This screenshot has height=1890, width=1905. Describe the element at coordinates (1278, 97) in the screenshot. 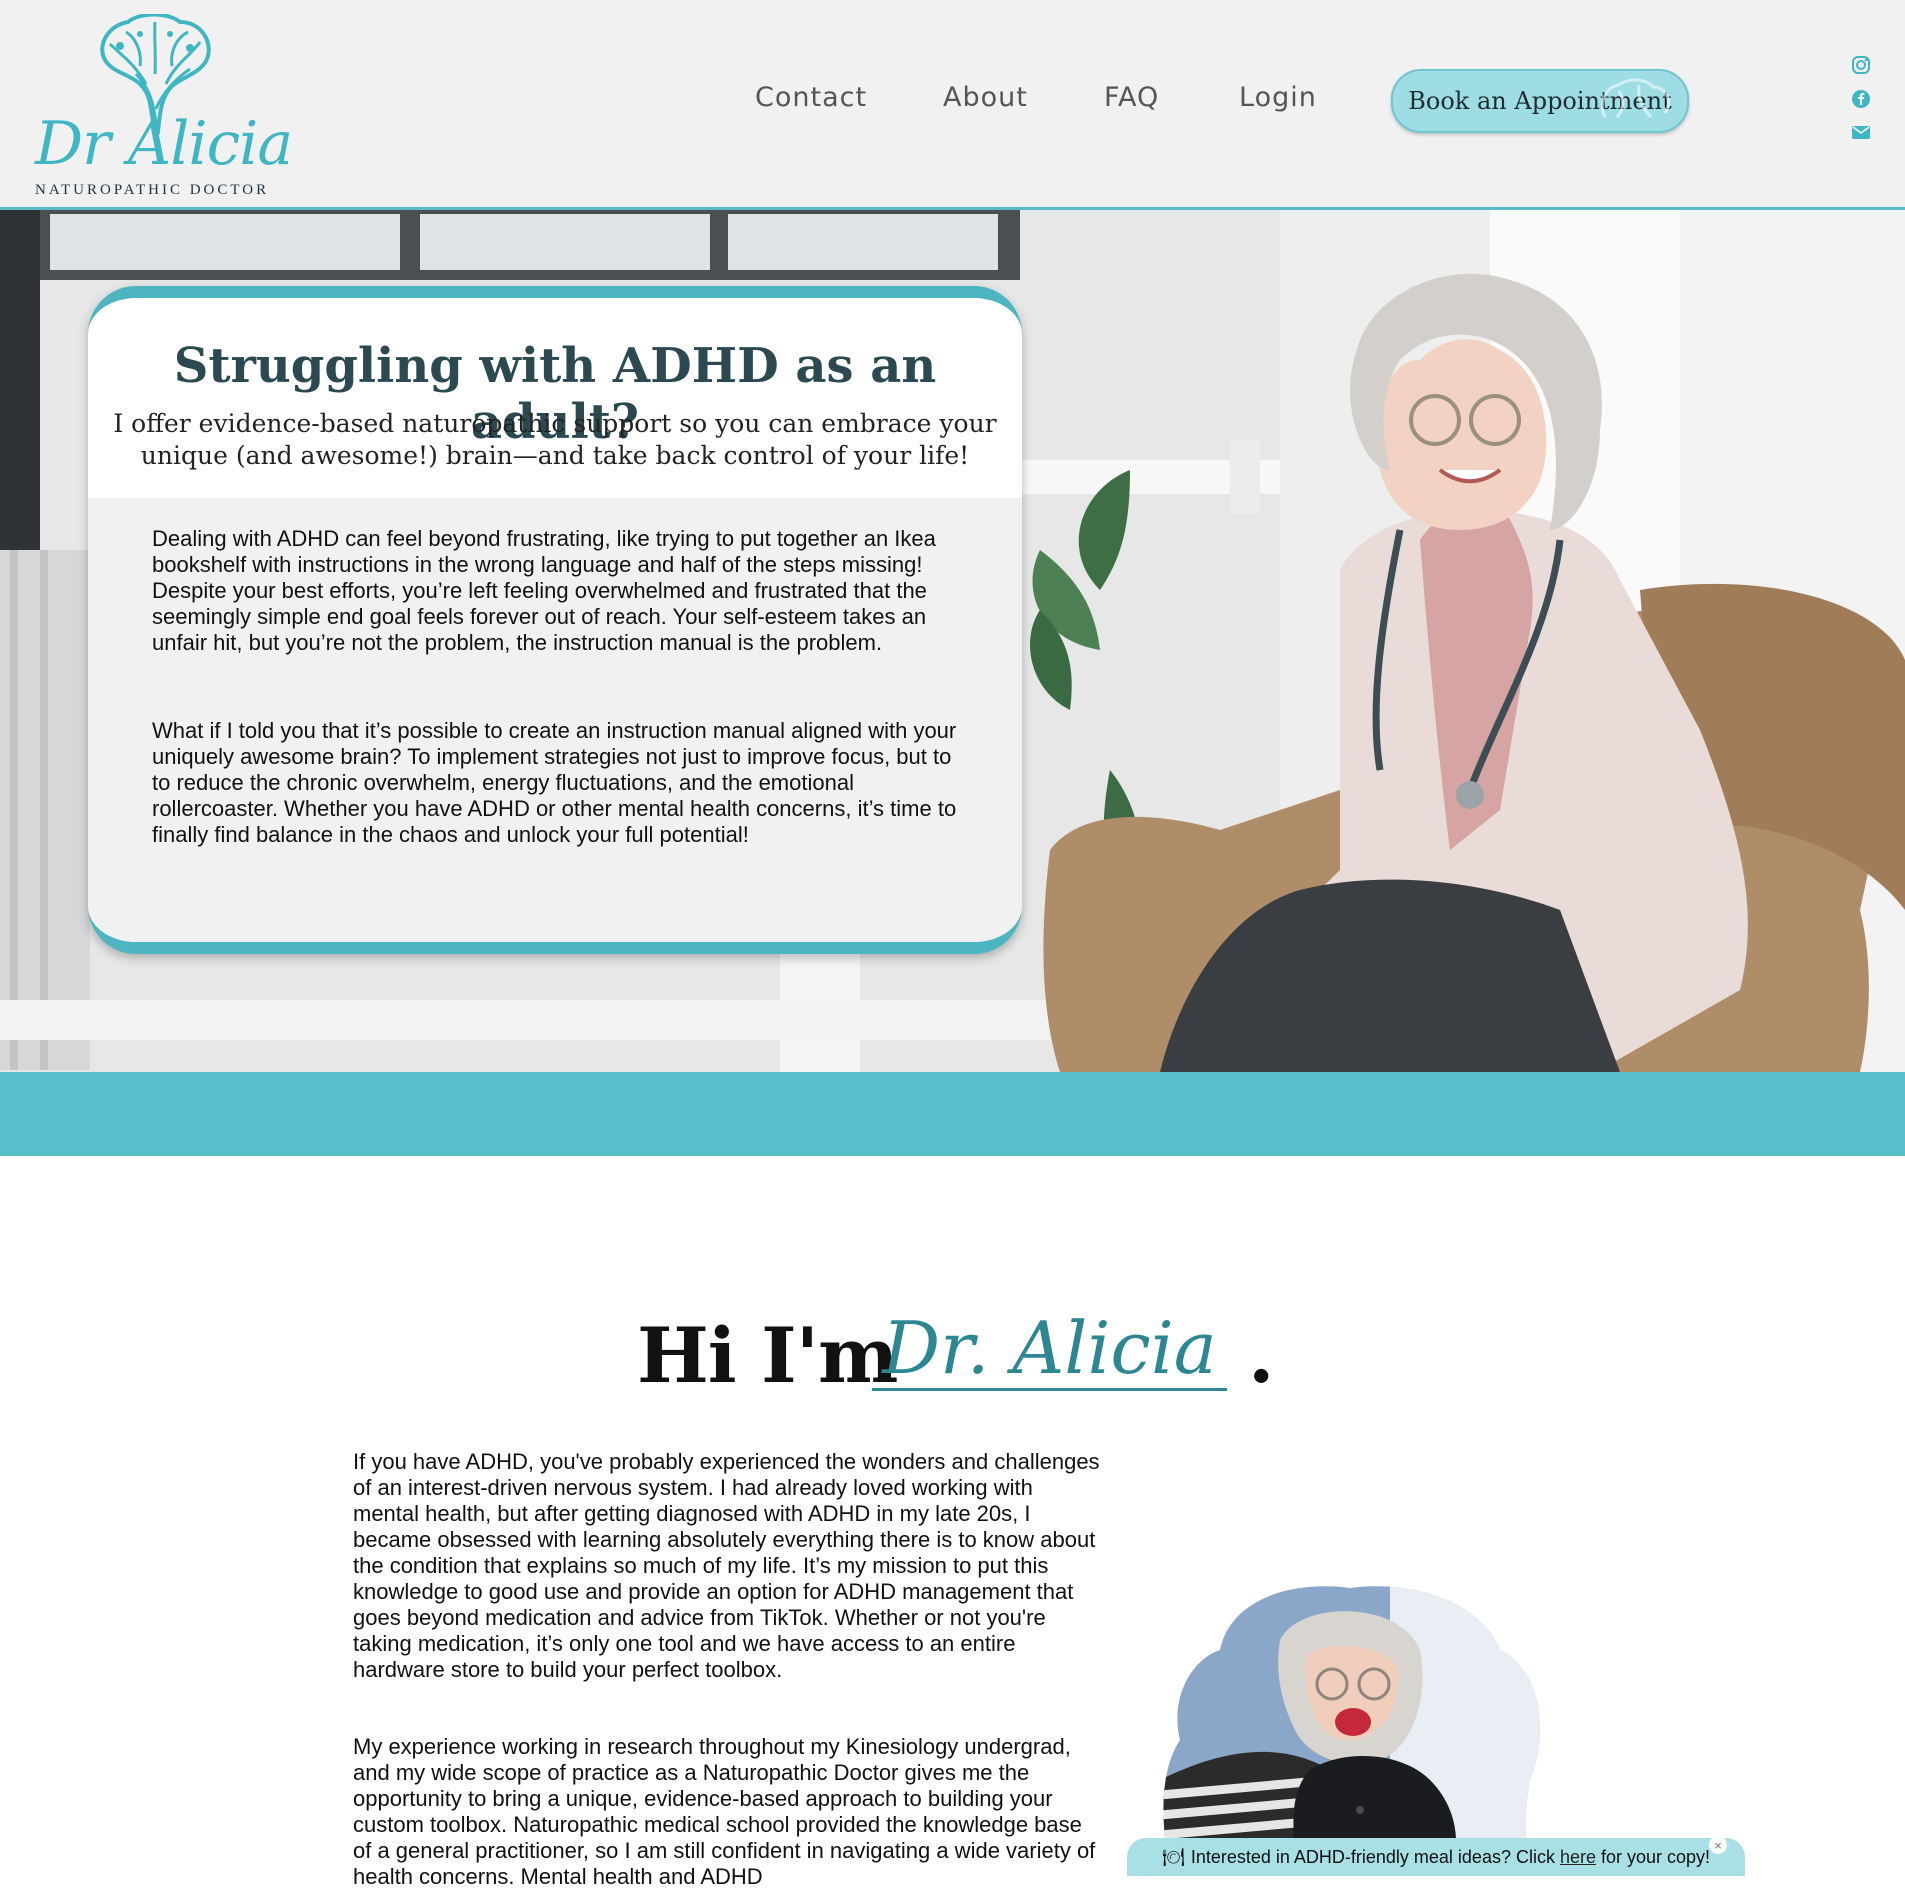

I see `nav-login: Login` at that location.